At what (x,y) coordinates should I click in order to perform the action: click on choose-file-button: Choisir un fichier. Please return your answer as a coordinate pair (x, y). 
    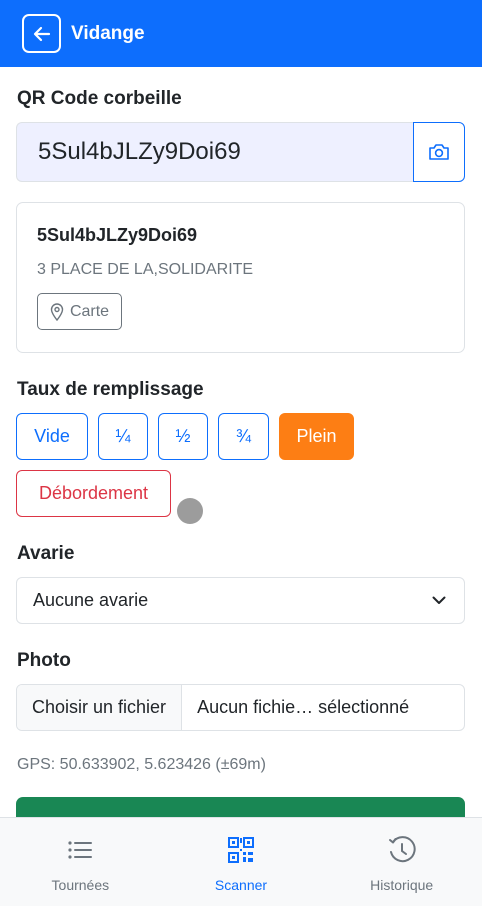
    Looking at the image, I should click on (100, 707).